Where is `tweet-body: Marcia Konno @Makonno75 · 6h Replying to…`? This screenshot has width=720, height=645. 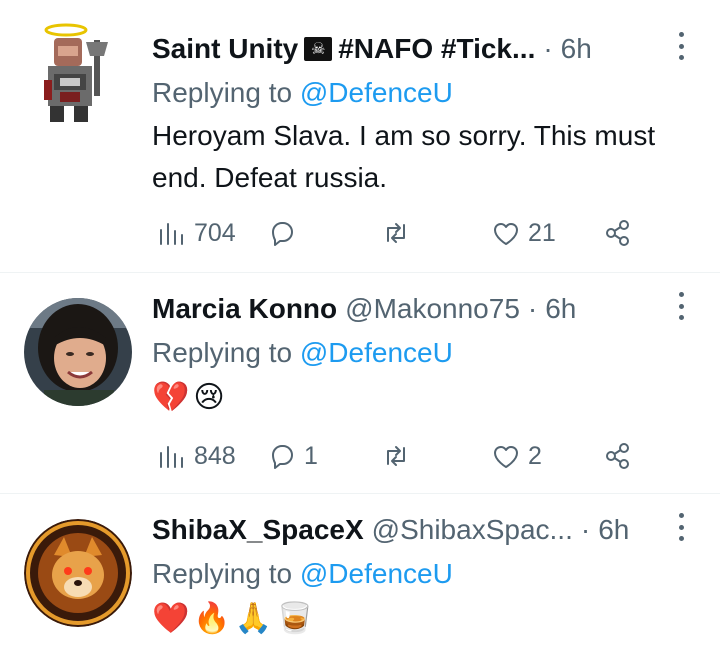
tweet-body: Marcia Konno @Makonno75 · 6h Replying to… is located at coordinates (426, 351).